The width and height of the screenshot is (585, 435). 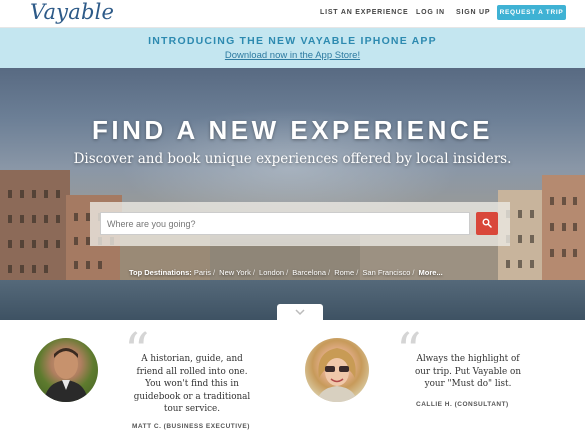 What do you see at coordinates (285, 223) in the screenshot?
I see `destination-search-input` at bounding box center [285, 223].